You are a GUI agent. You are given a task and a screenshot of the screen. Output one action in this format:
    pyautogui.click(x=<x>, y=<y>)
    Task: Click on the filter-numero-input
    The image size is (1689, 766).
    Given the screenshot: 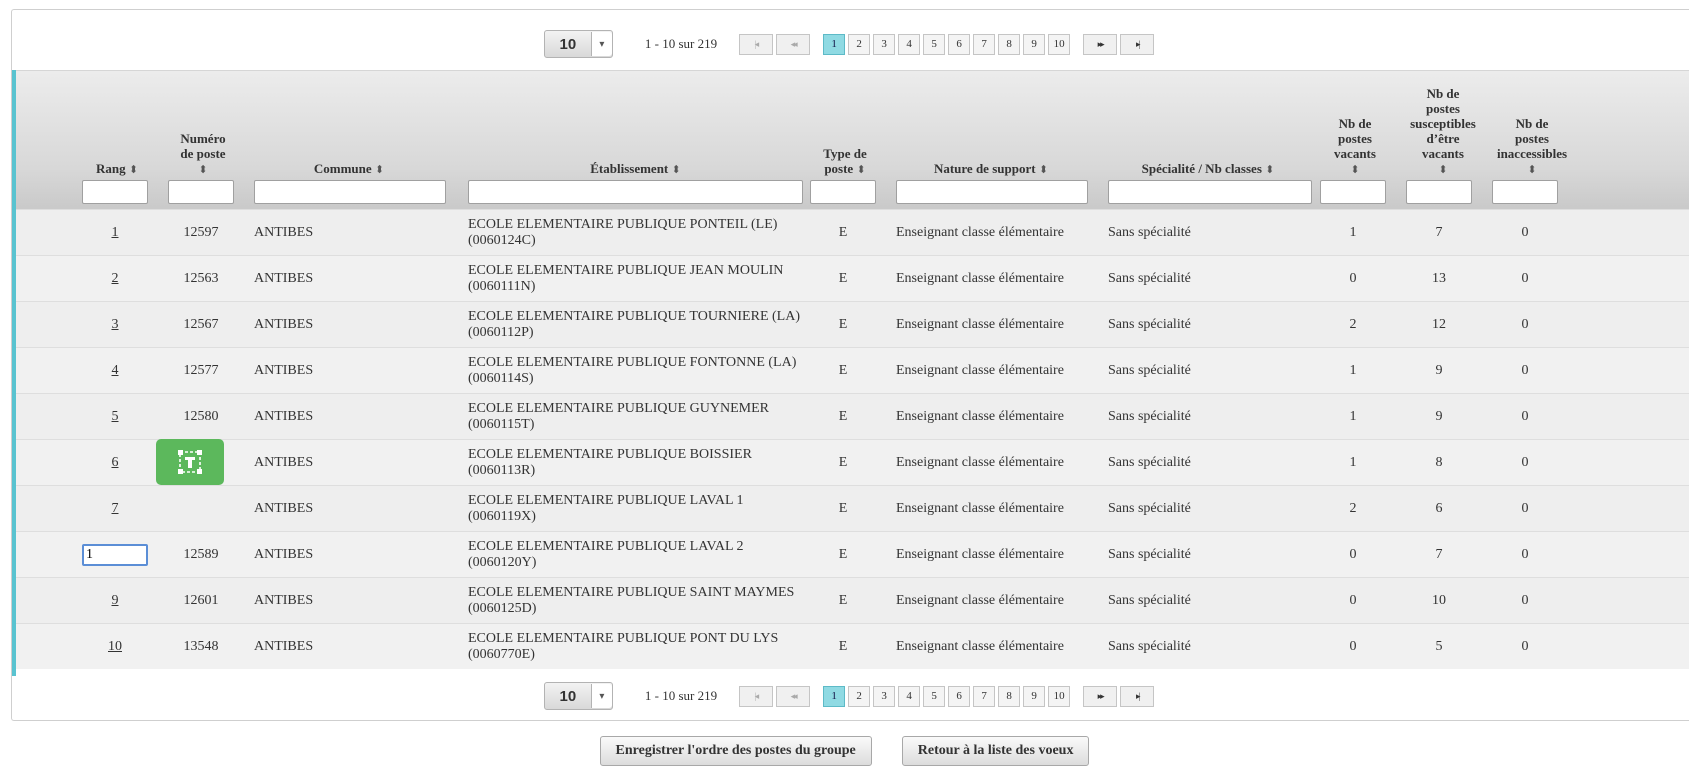 What is the action you would take?
    pyautogui.click(x=201, y=192)
    